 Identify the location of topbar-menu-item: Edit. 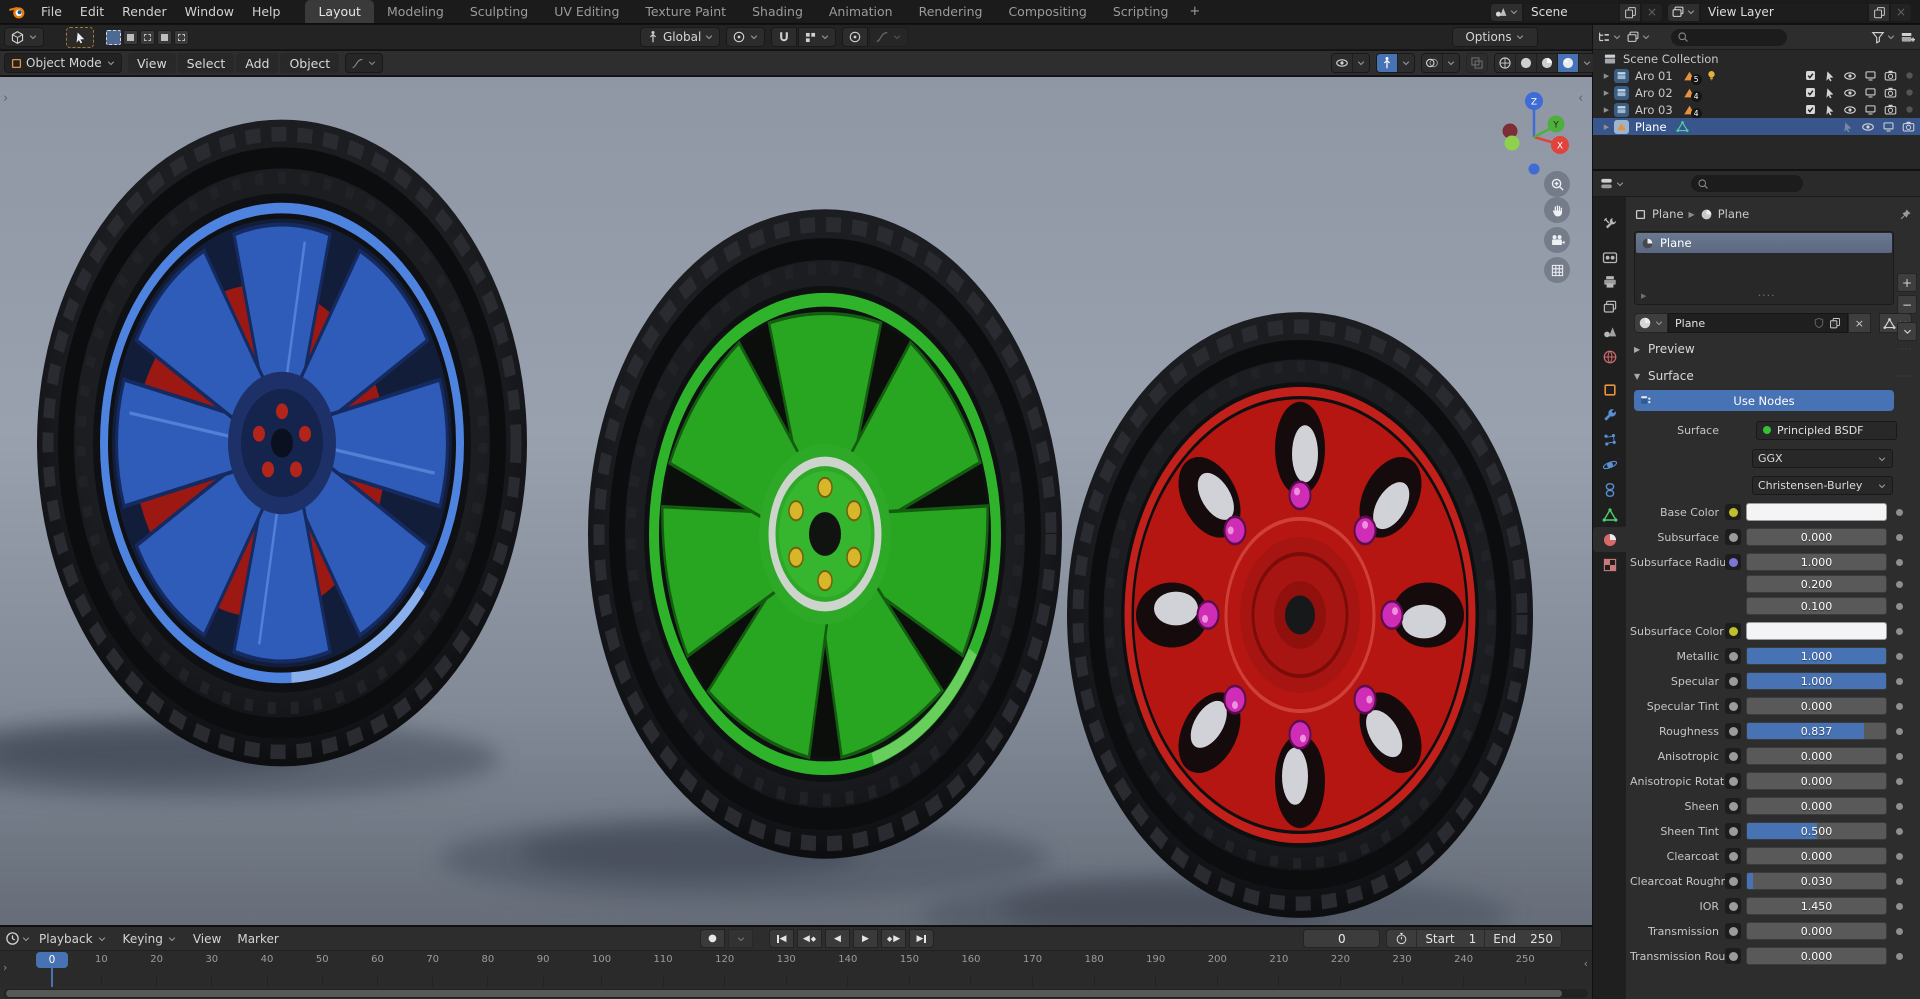
(92, 11).